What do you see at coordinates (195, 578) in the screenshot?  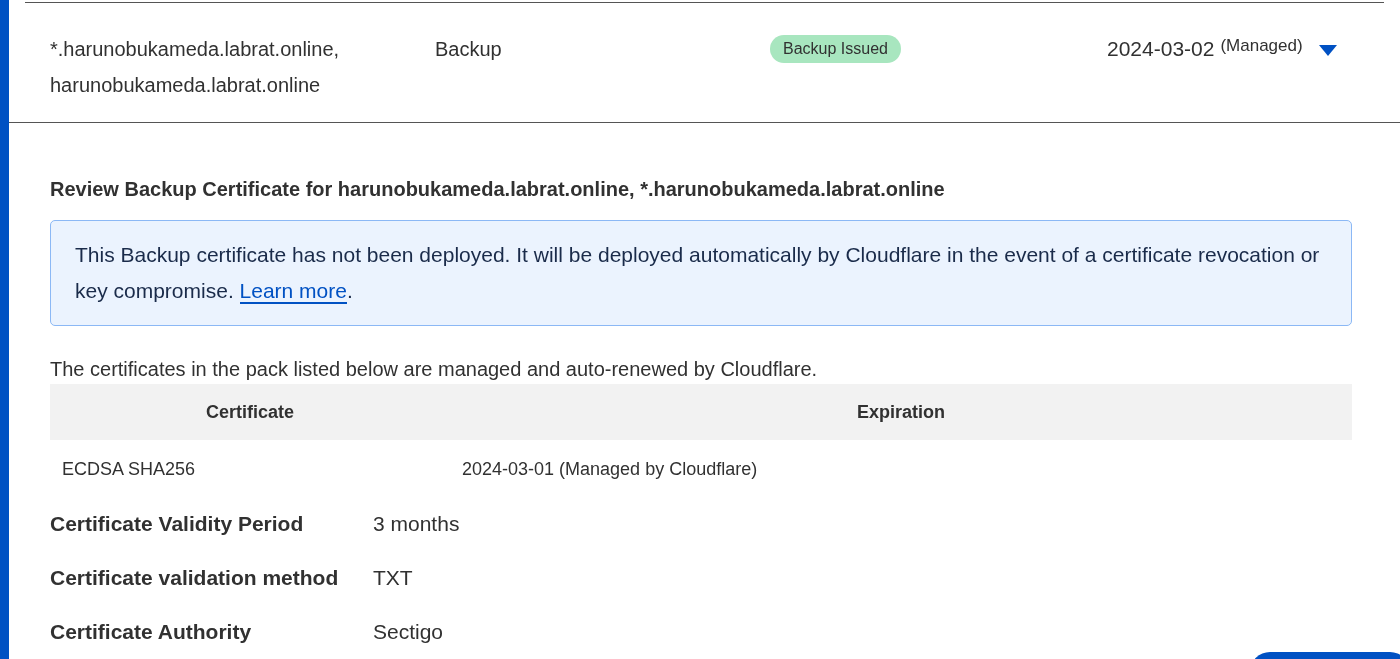 I see `property-label: Certificate validation method` at bounding box center [195, 578].